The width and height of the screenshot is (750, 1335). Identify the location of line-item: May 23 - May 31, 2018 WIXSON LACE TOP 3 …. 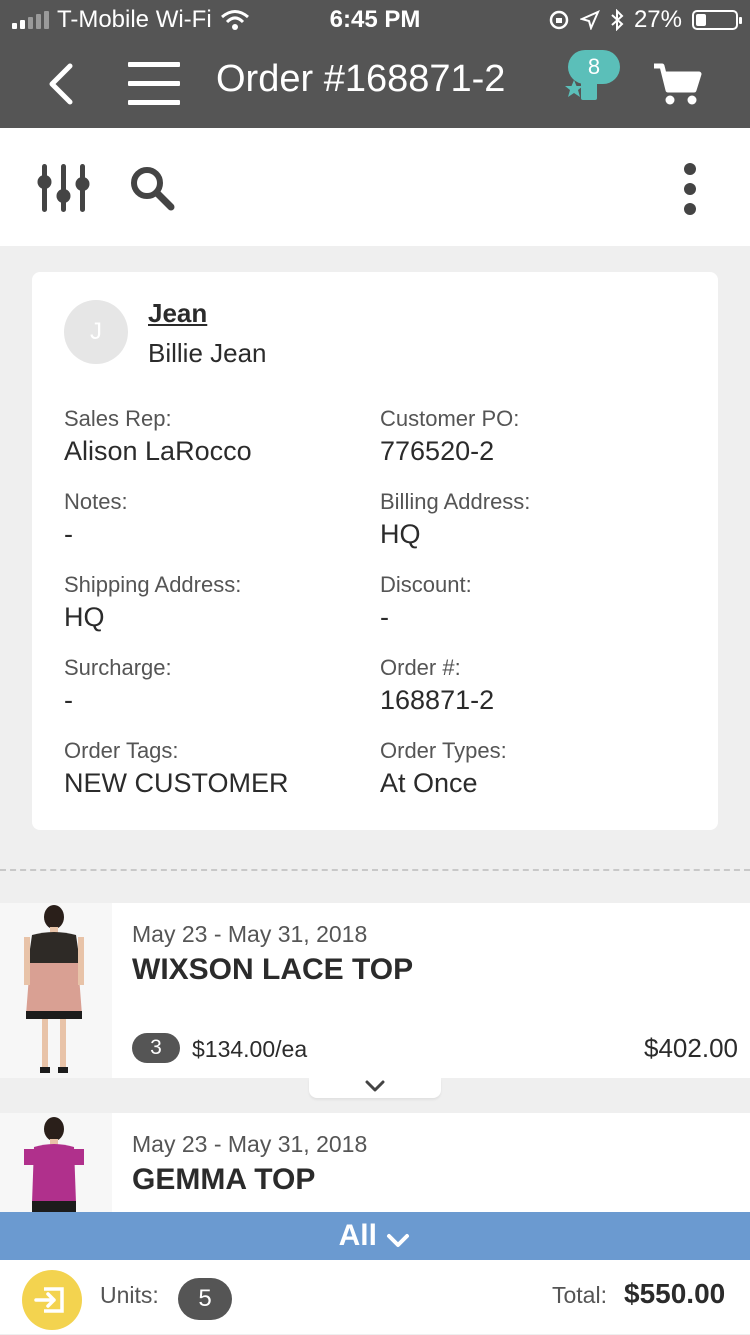
(375, 990).